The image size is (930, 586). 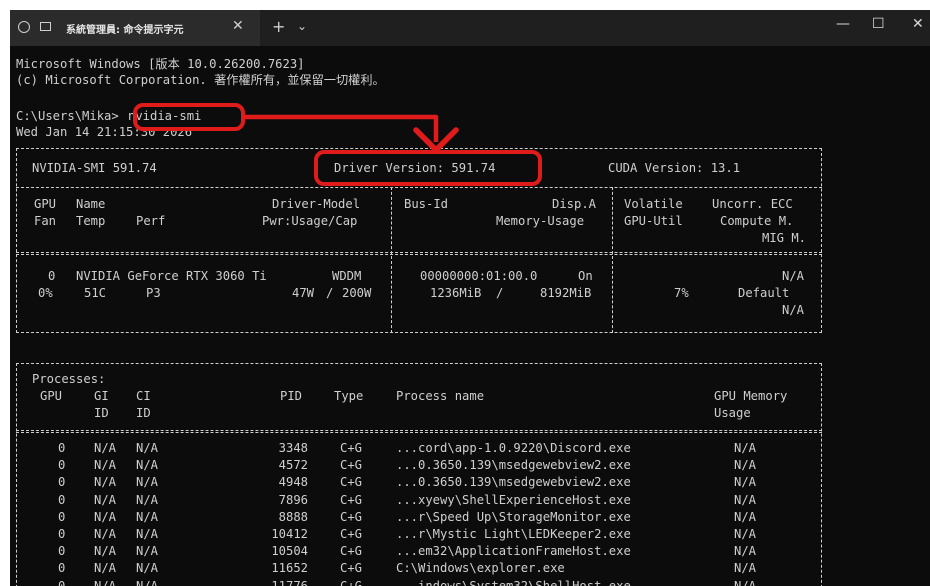 I want to click on terminal-icon, so click(x=45, y=26).